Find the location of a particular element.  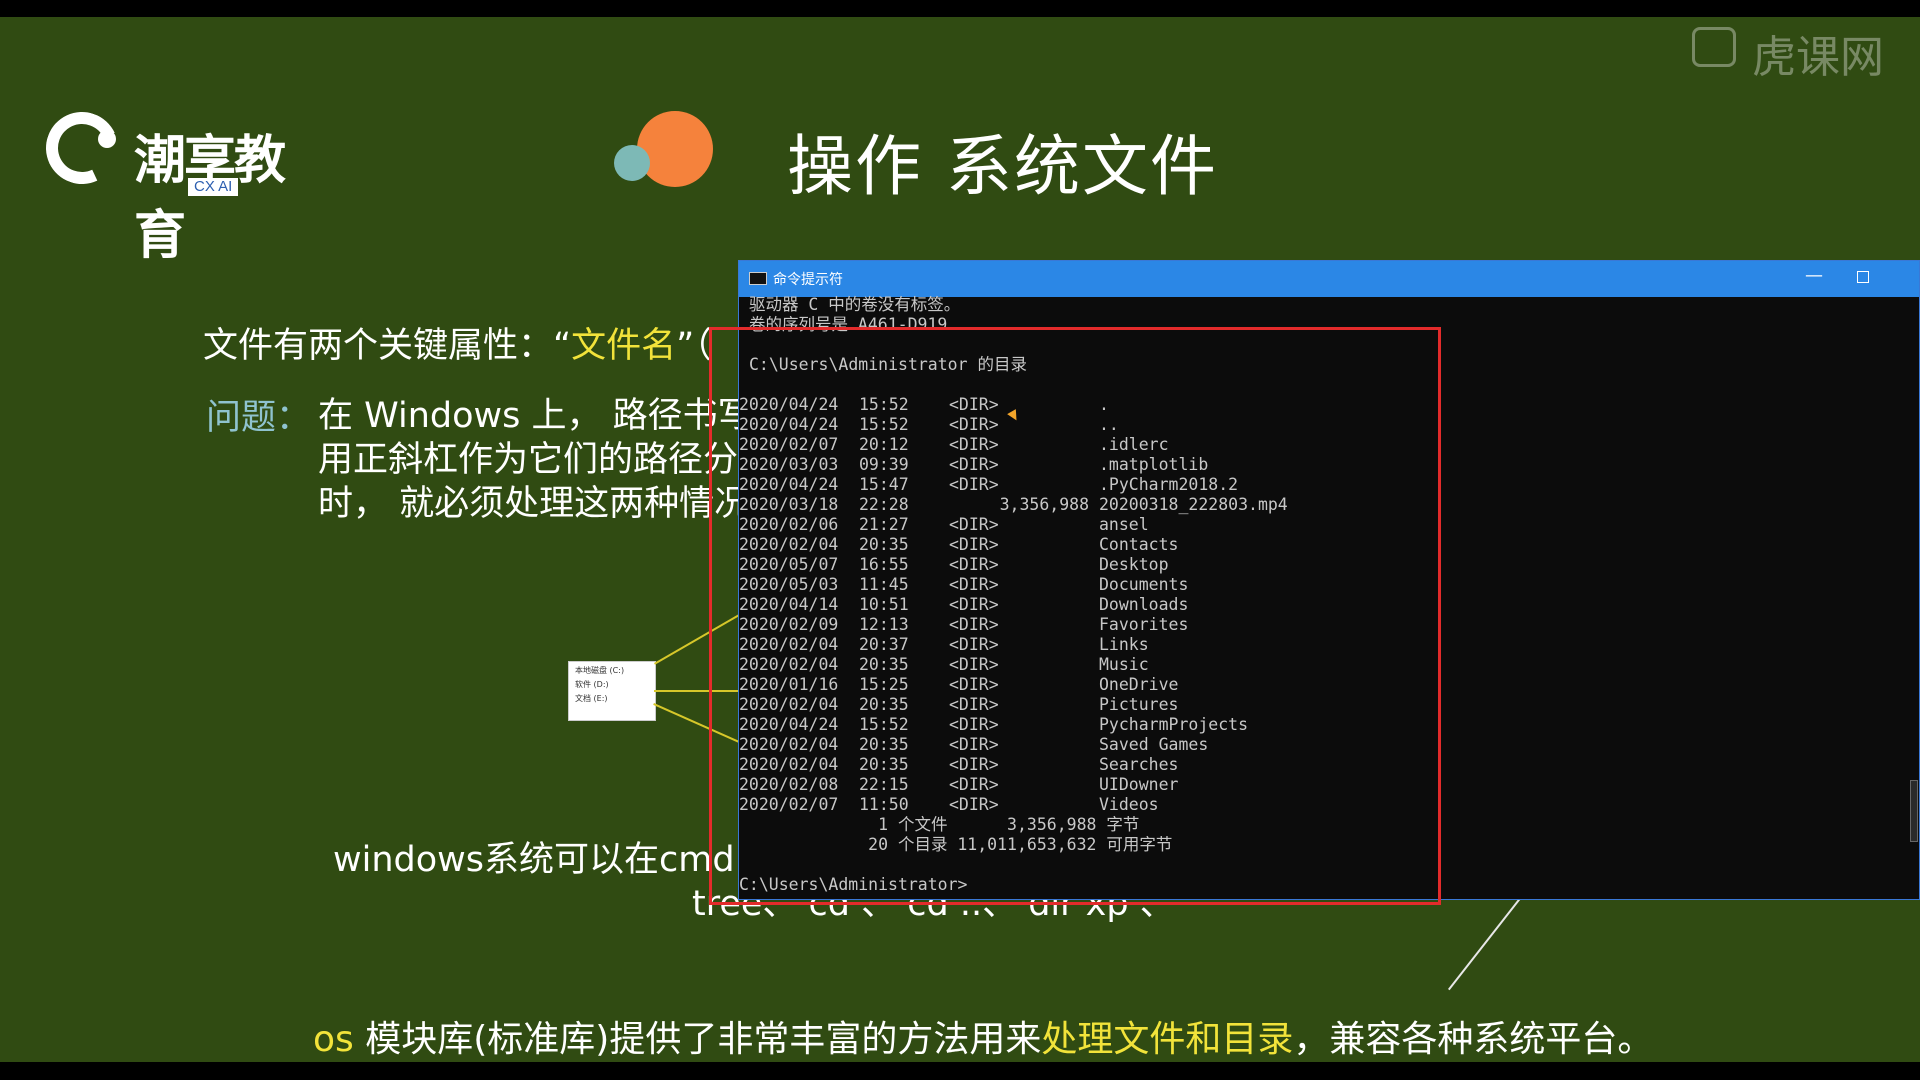

watermark-play-icon is located at coordinates (1714, 47).